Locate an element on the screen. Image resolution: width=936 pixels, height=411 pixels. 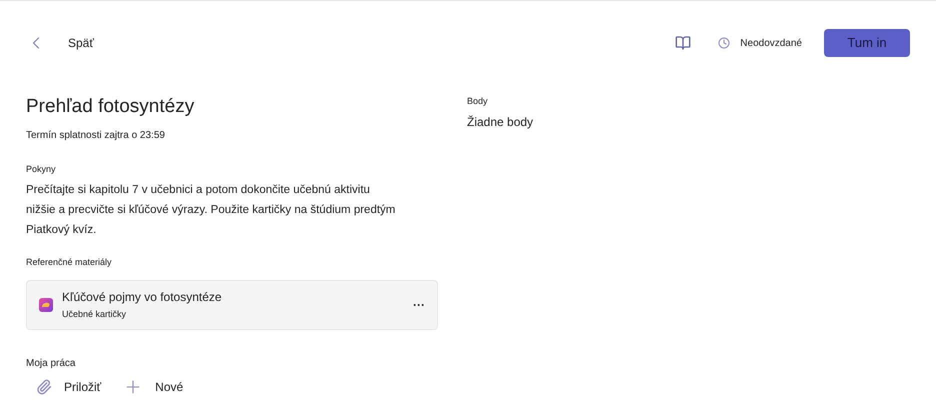
more-options-button: ··· is located at coordinates (419, 305).